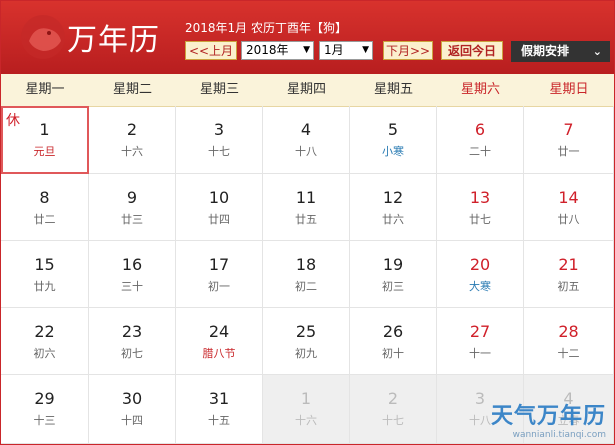  I want to click on day-cell: 13 廿七, so click(480, 207).